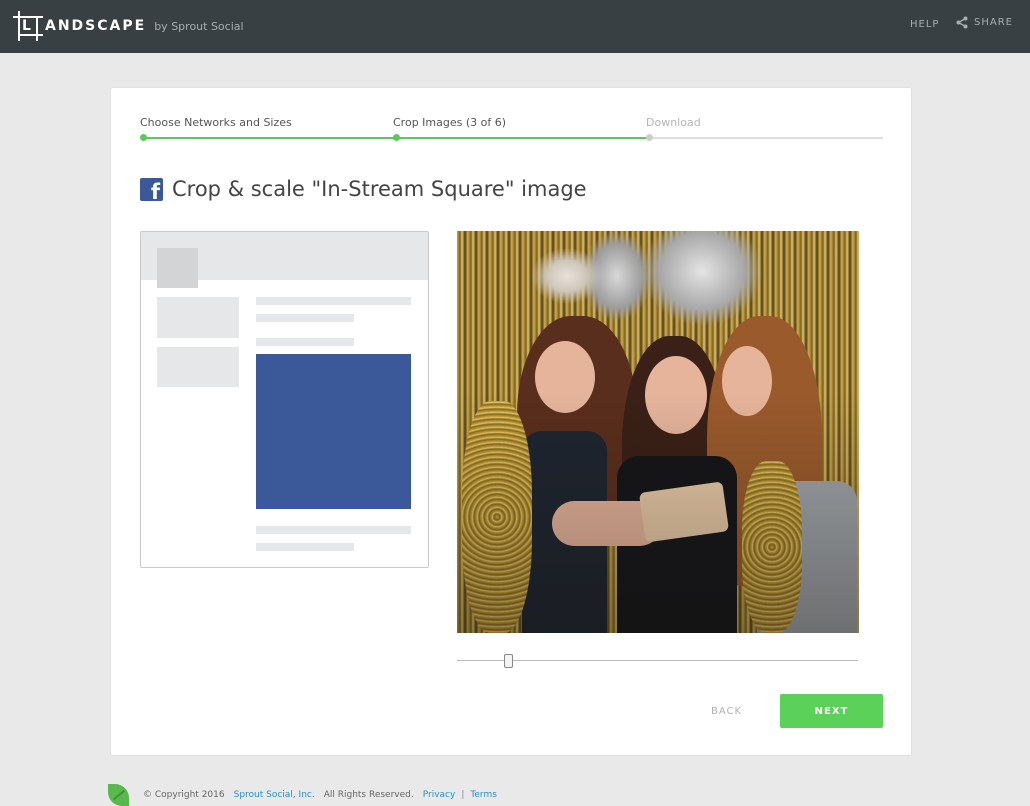 This screenshot has height=806, width=1030. Describe the element at coordinates (962, 22) in the screenshot. I see `share-icon` at that location.